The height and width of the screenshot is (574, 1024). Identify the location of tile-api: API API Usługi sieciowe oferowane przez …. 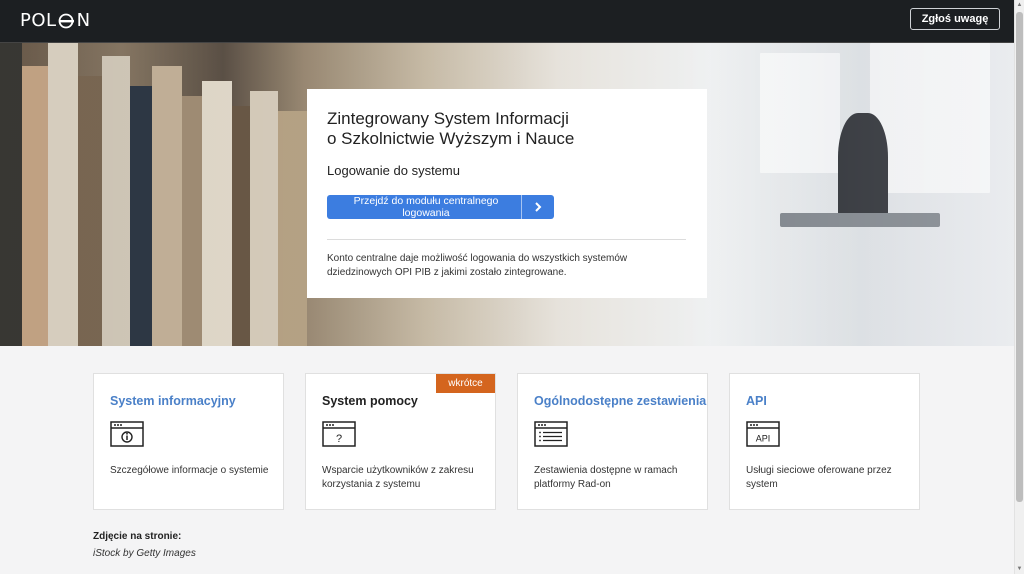
(824, 441).